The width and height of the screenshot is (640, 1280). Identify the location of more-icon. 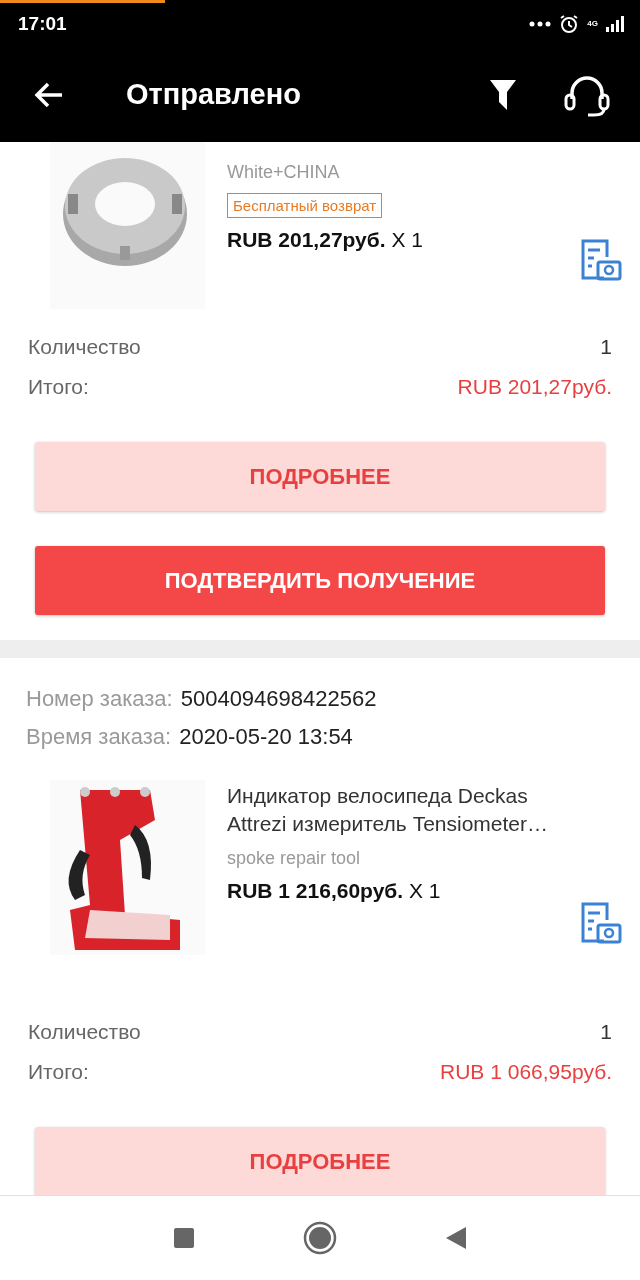
(540, 23).